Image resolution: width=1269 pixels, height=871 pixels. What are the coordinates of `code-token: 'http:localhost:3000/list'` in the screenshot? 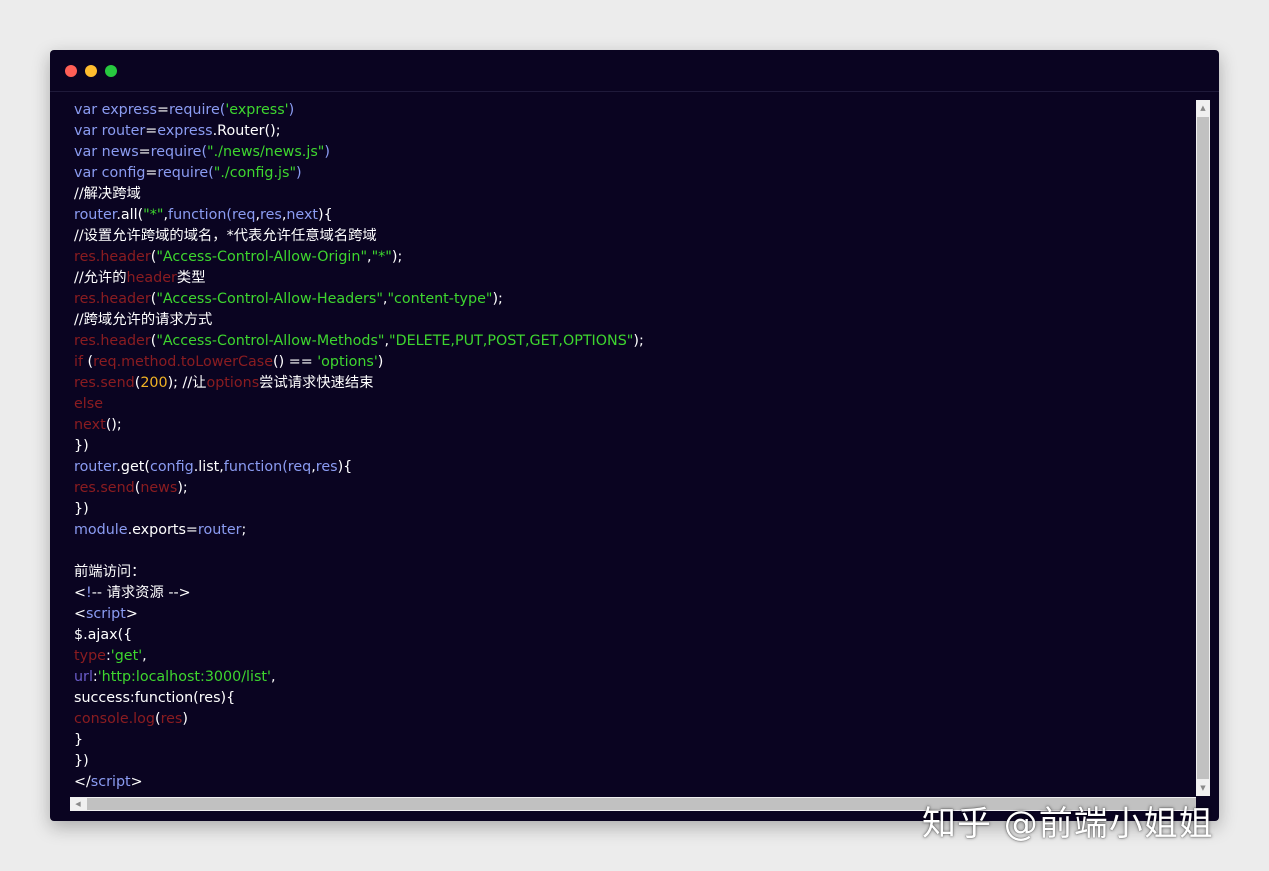 It's located at (184, 677).